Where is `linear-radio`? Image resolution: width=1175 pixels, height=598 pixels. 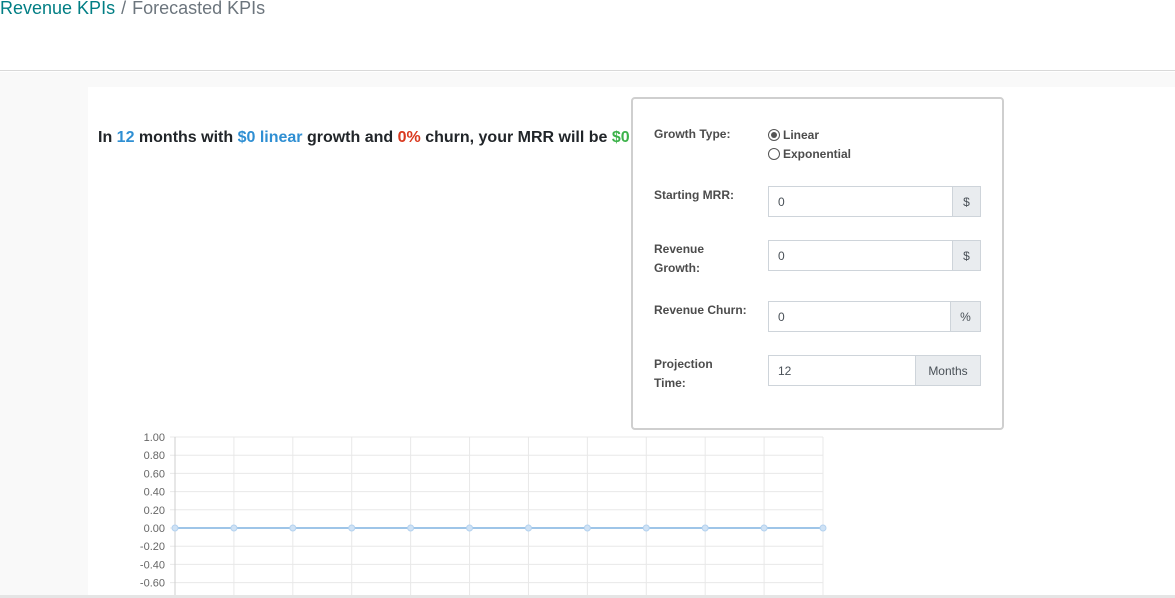 linear-radio is located at coordinates (774, 134).